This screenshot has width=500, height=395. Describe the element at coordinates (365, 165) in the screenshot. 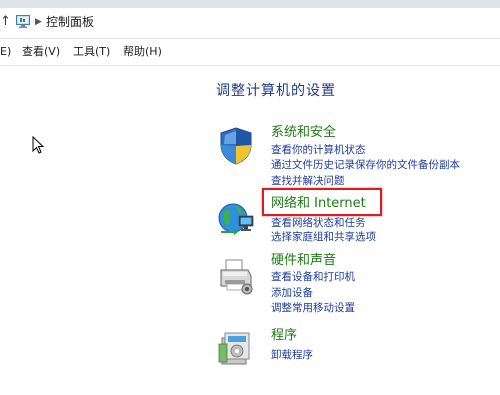

I see `link-file-history-backup: 通过文件历史记录保存你的文件备份副本` at that location.